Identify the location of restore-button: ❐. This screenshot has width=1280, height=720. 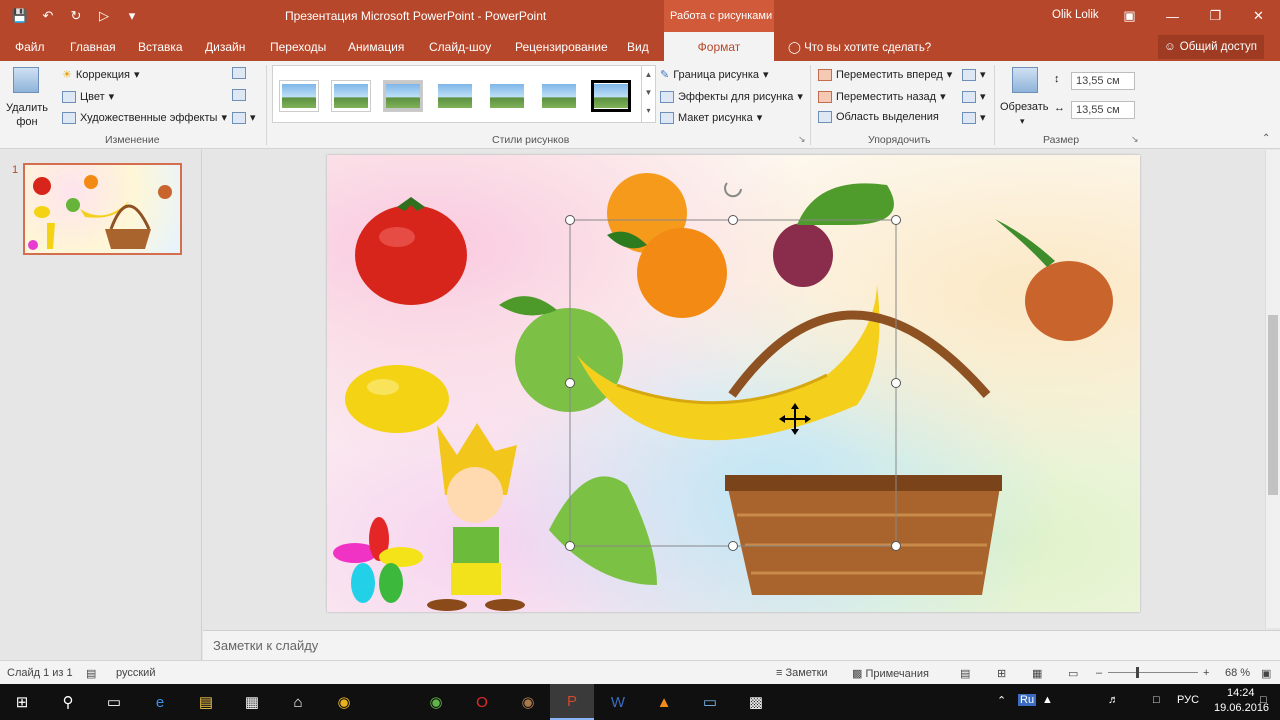
(1215, 16).